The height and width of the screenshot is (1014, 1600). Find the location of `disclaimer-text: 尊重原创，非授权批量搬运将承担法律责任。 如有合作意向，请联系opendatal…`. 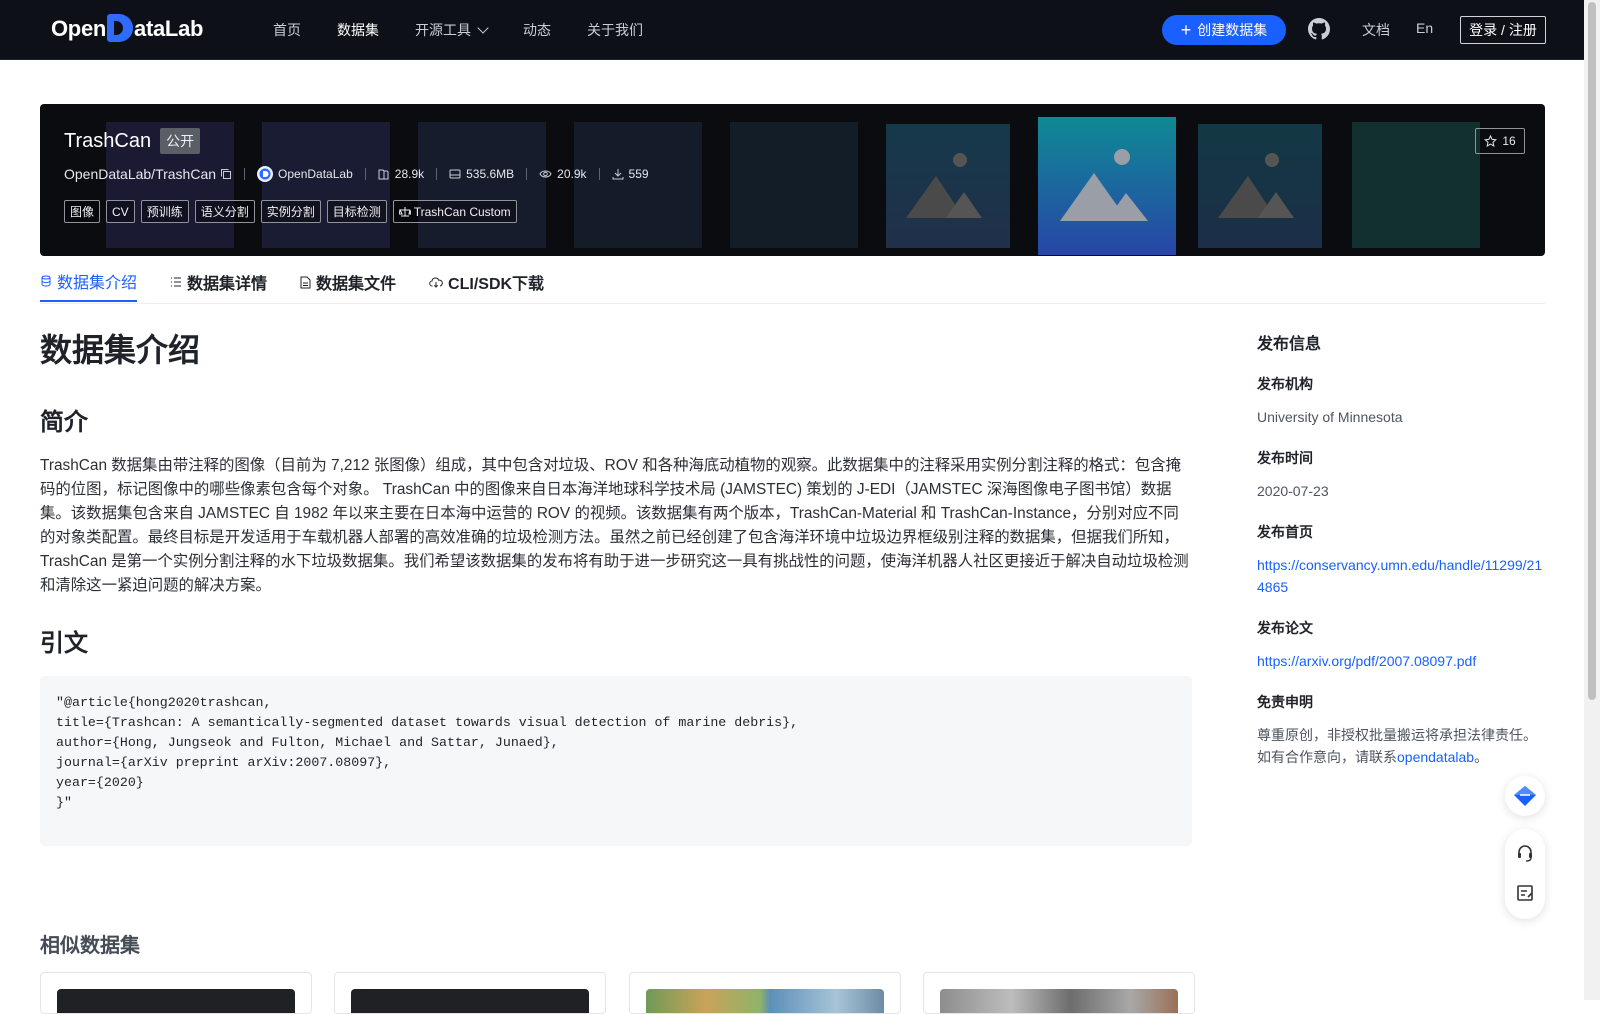

disclaimer-text: 尊重原创，非授权批量搬运将承担法律责任。 如有合作意向，请联系opendatal… is located at coordinates (1402, 746).